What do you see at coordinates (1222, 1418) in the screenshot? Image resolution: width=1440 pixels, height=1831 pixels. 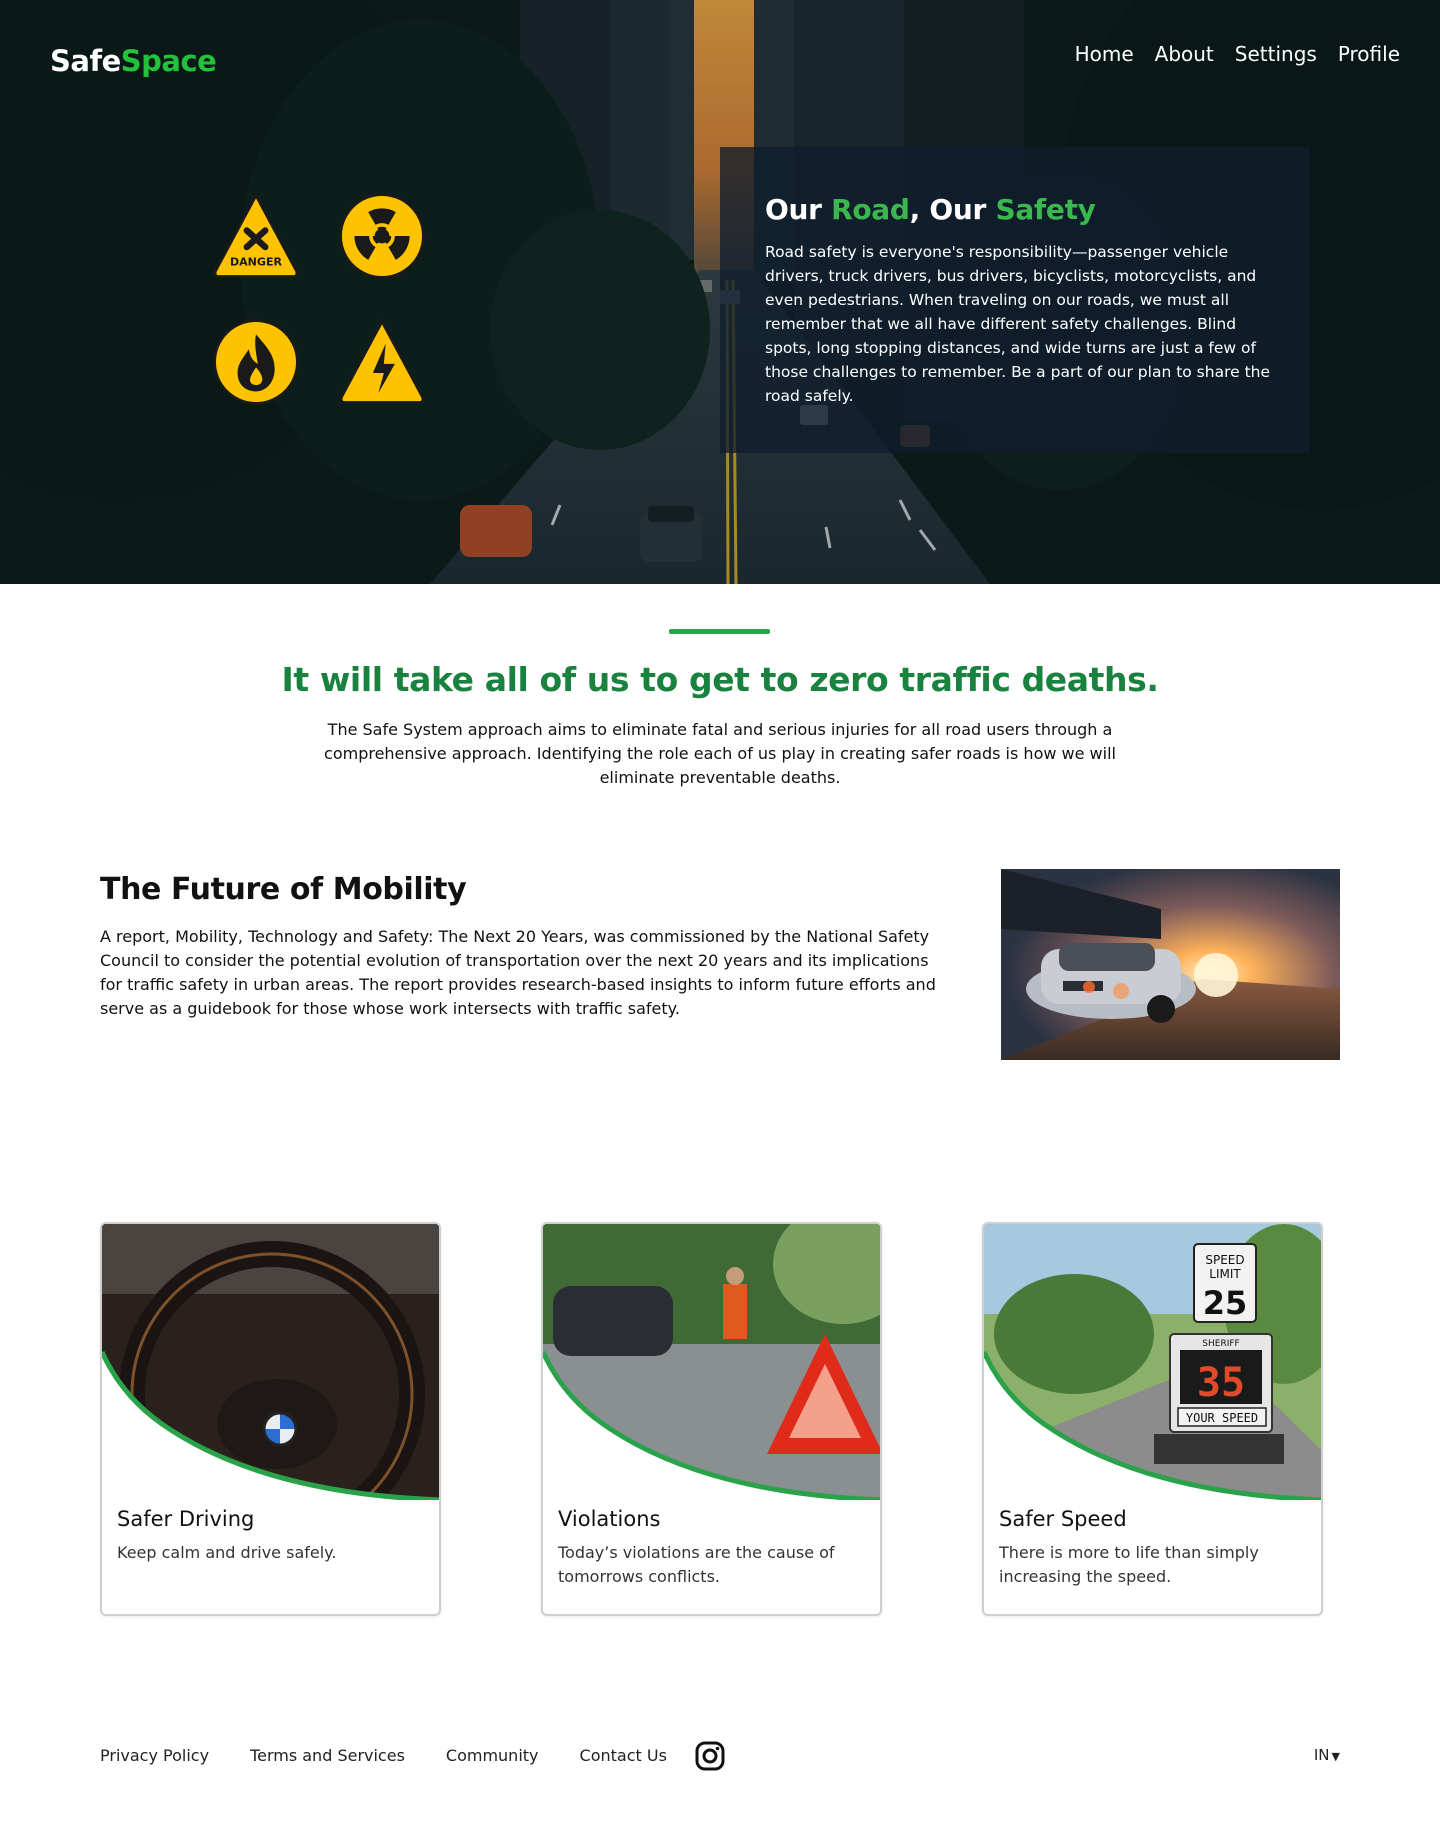 I see `your-speed-label: YOUR SPEED` at bounding box center [1222, 1418].